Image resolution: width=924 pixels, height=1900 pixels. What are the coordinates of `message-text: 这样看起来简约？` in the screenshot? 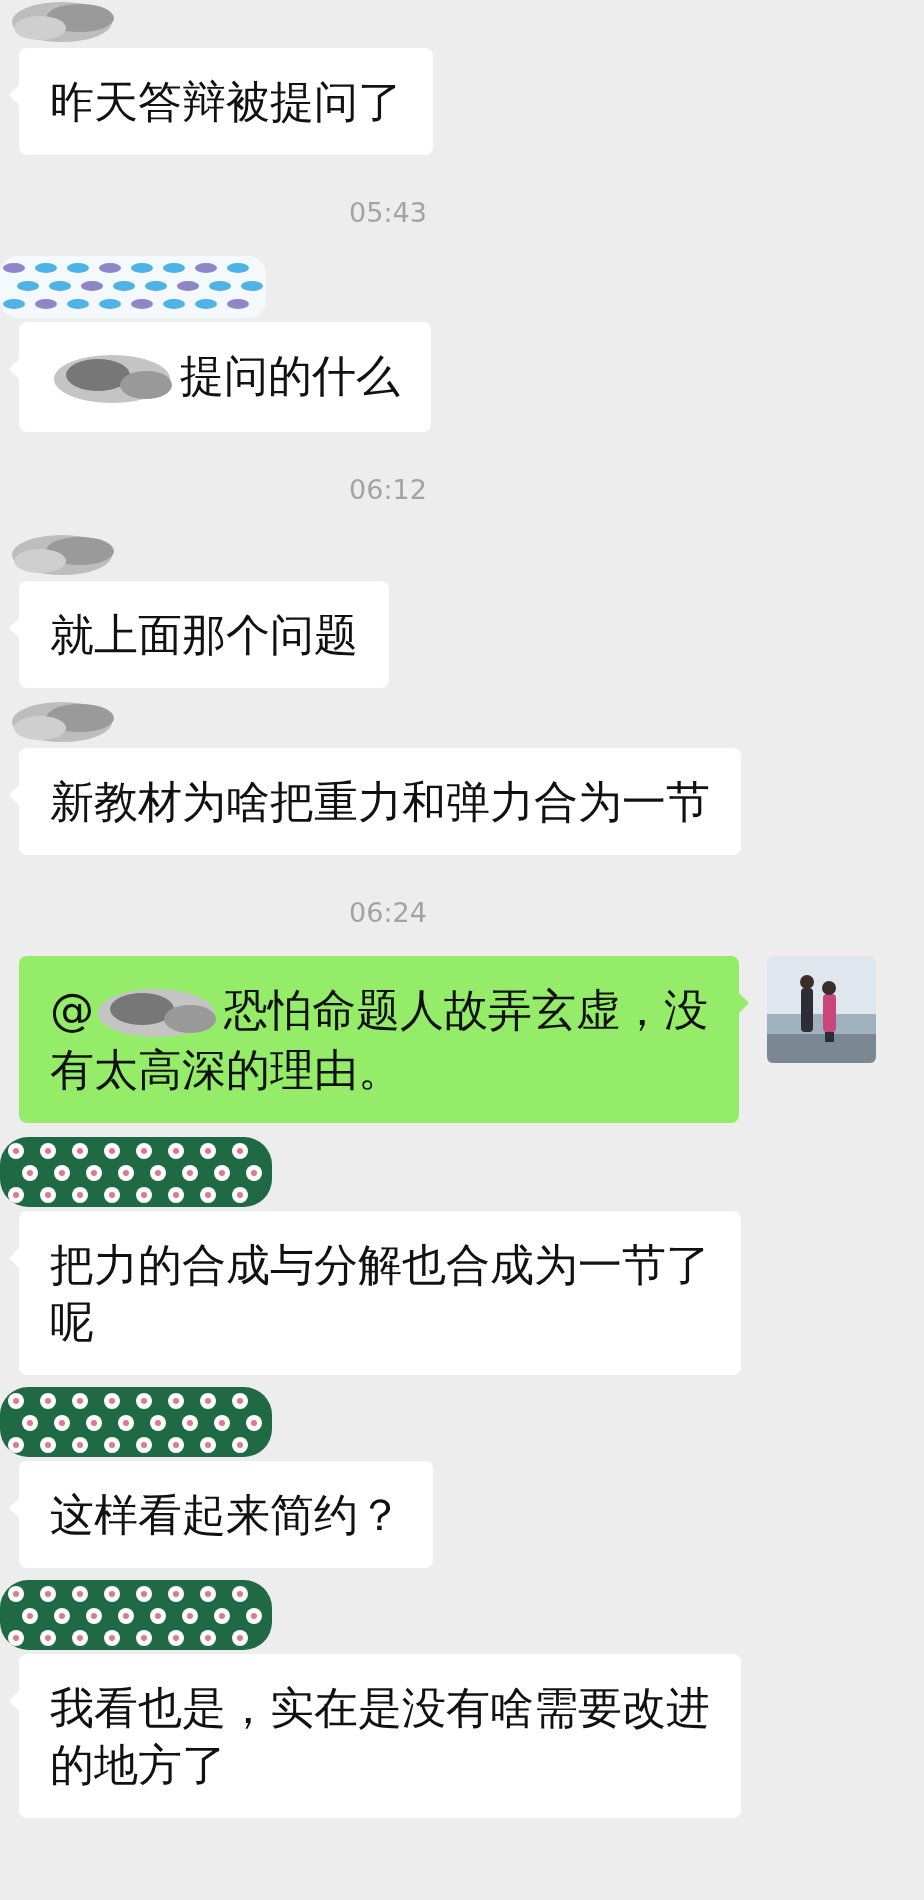 It's located at (226, 1514).